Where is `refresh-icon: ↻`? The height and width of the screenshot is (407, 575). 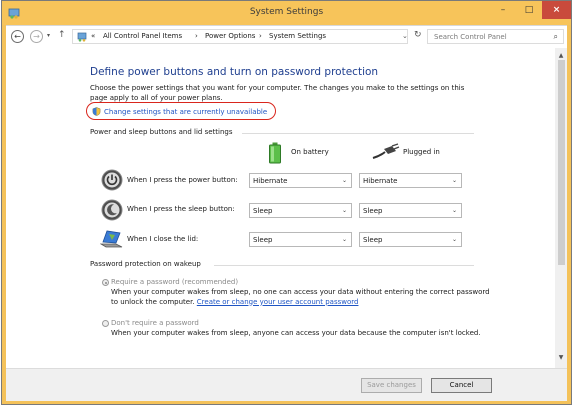 refresh-icon: ↻ is located at coordinates (418, 35).